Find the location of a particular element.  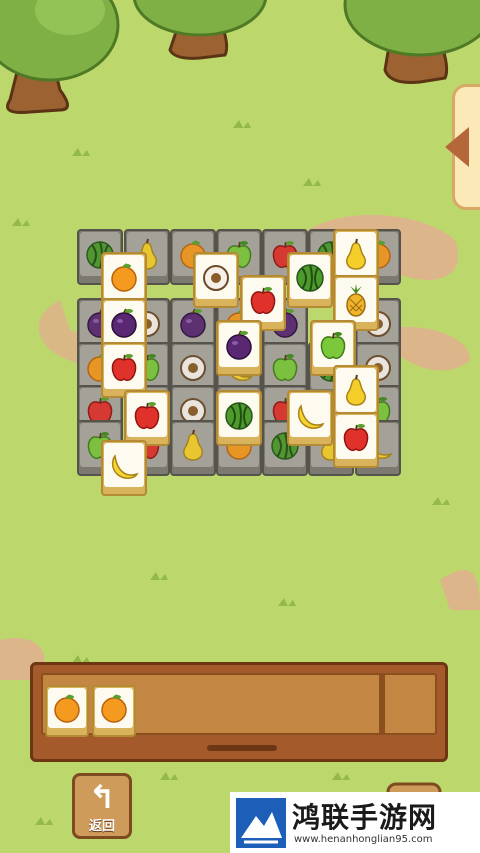

pineapple-icon is located at coordinates (356, 300).